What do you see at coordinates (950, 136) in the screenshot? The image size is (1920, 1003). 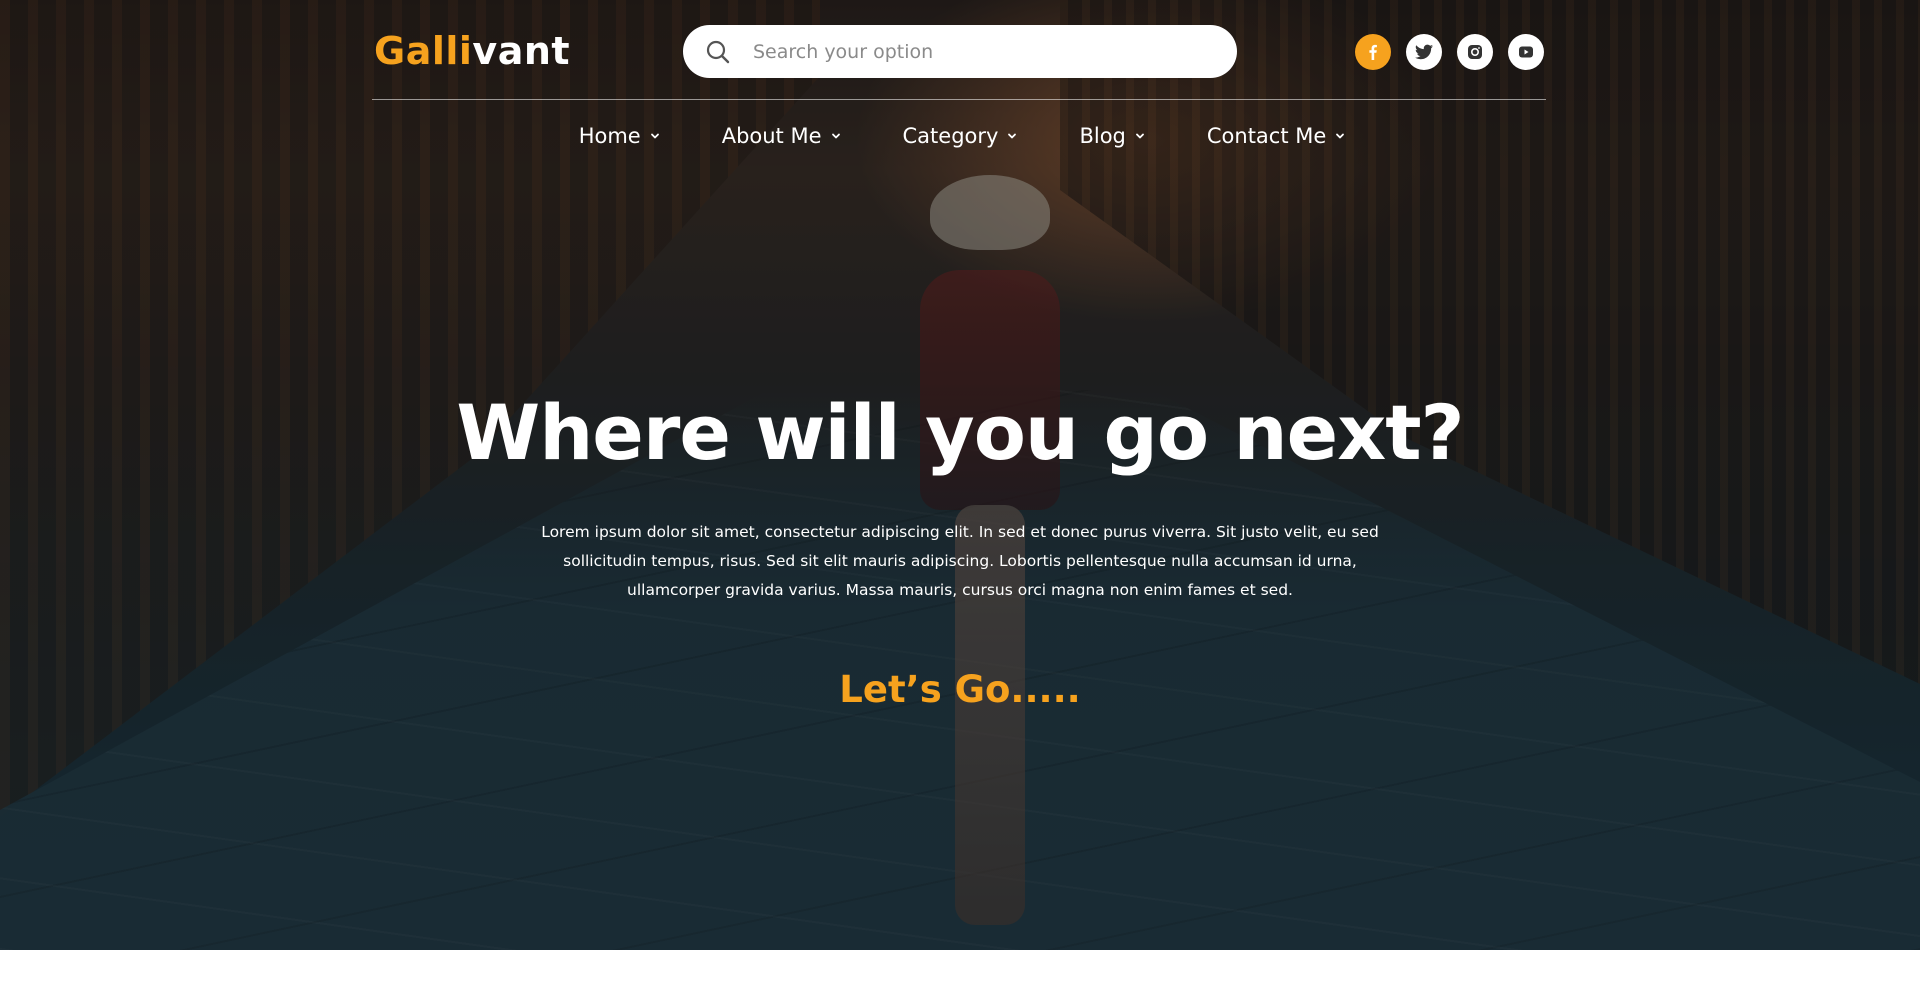 I see `nav-item-label: Category` at bounding box center [950, 136].